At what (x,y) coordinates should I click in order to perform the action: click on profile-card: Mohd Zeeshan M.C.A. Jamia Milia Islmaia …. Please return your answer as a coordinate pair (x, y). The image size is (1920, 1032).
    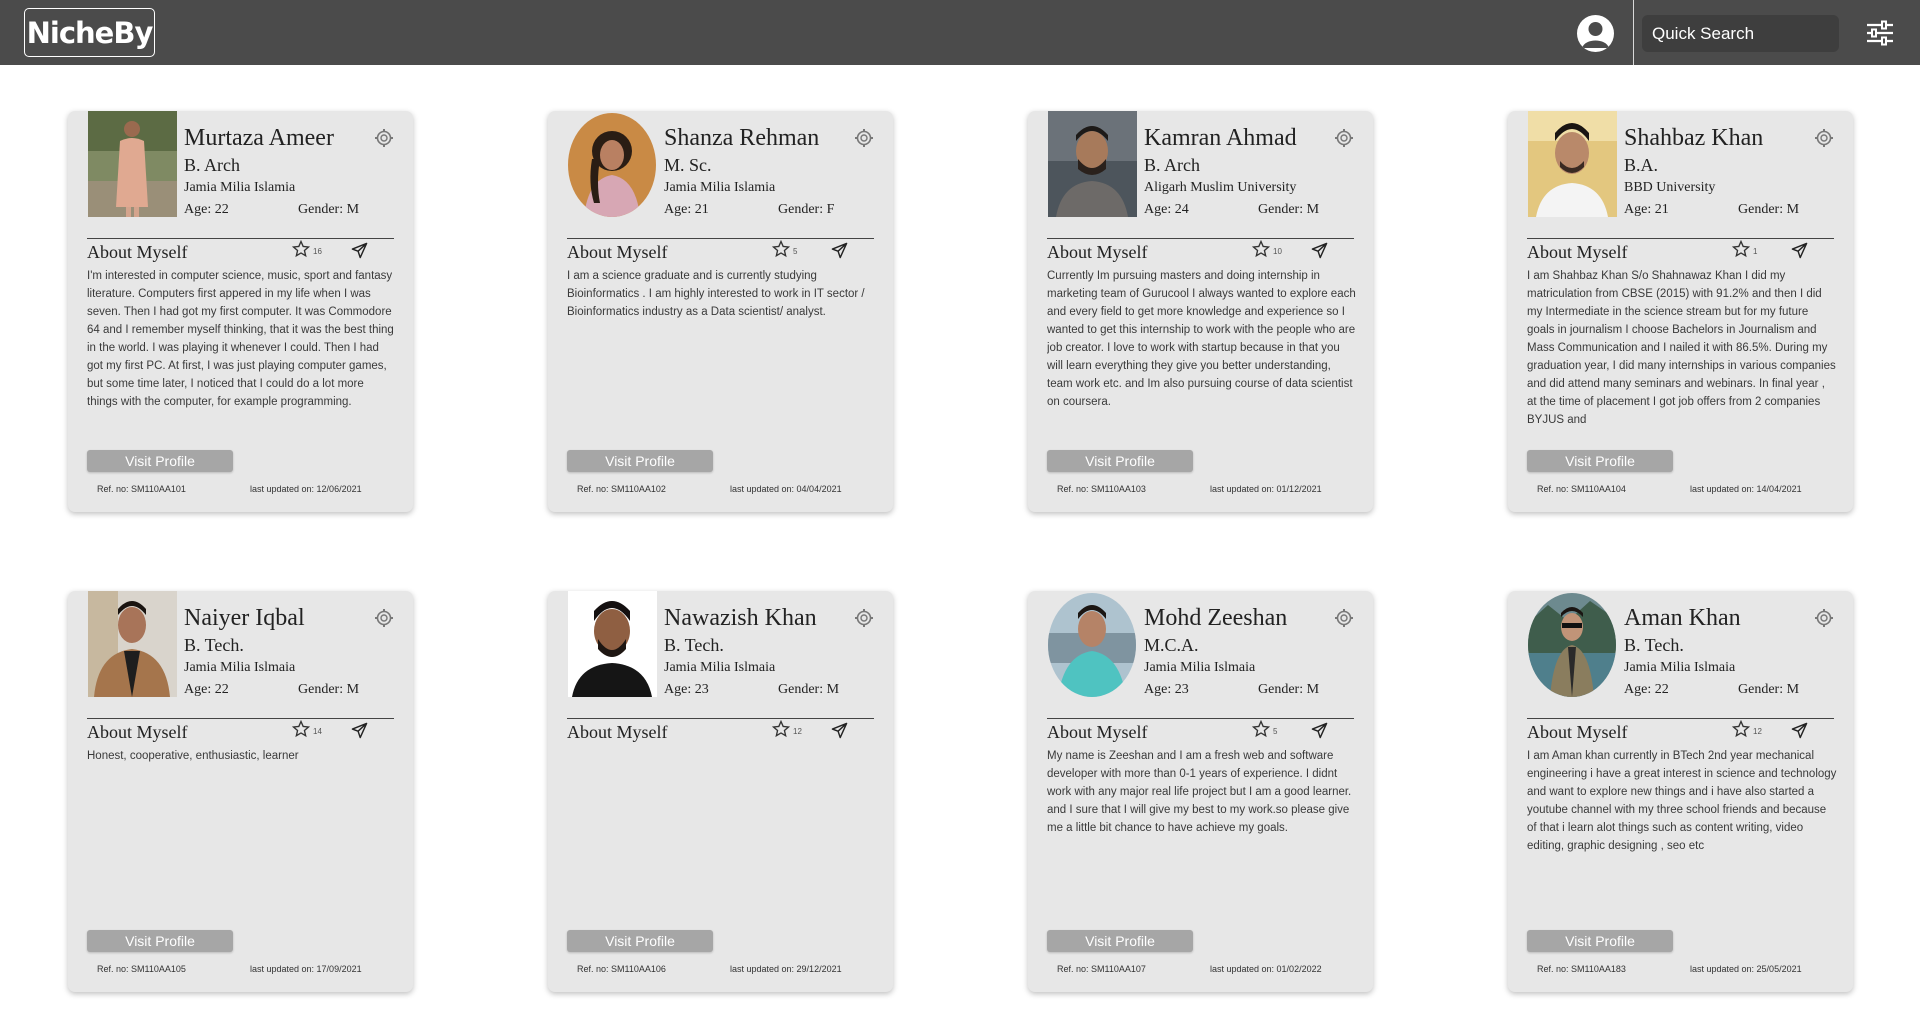
    Looking at the image, I should click on (1200, 791).